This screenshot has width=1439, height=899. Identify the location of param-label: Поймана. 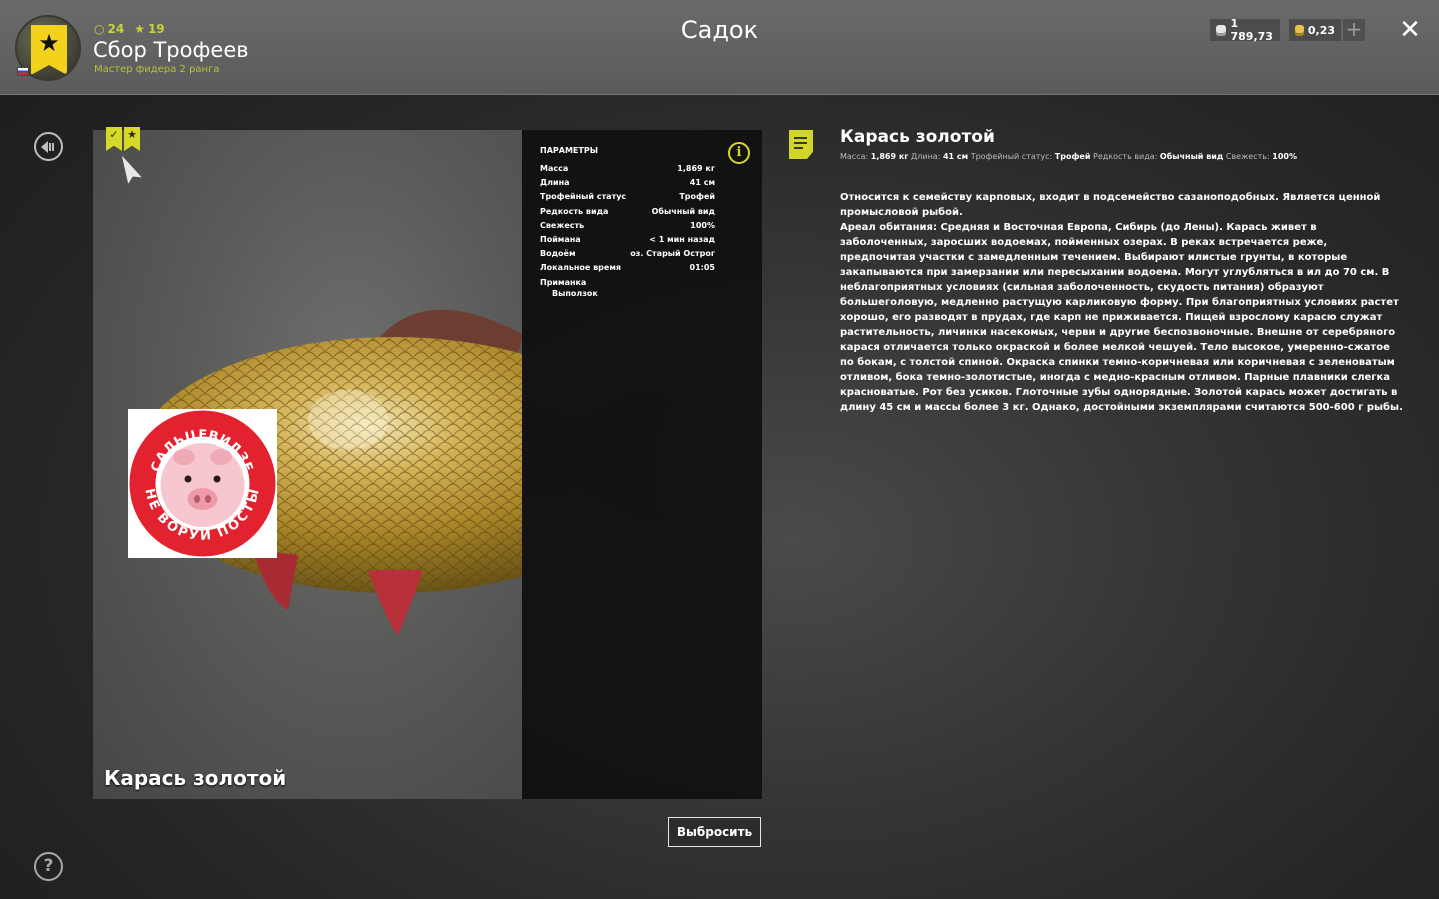
(560, 239).